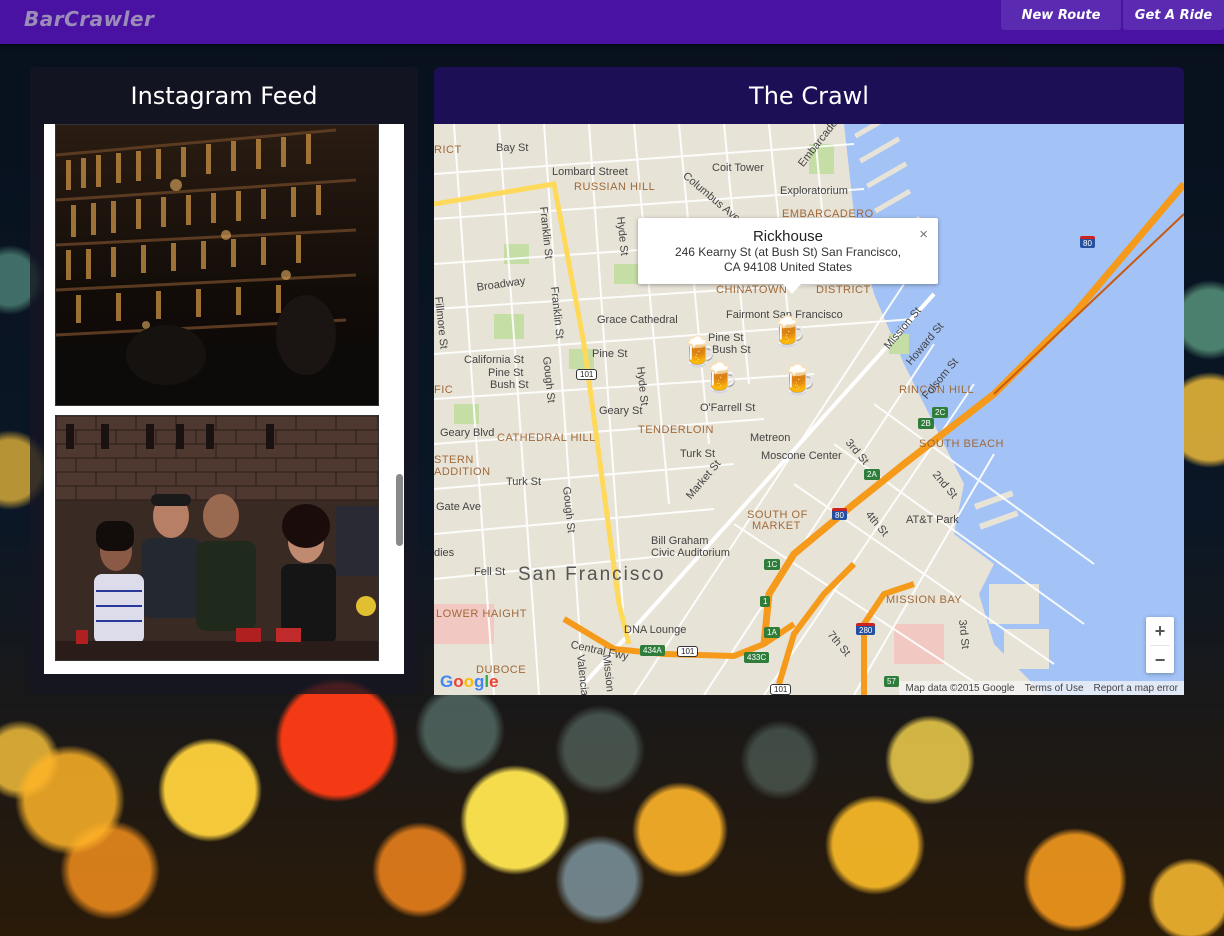  Describe the element at coordinates (444, 553) in the screenshot. I see `map-label-dies: dies` at that location.